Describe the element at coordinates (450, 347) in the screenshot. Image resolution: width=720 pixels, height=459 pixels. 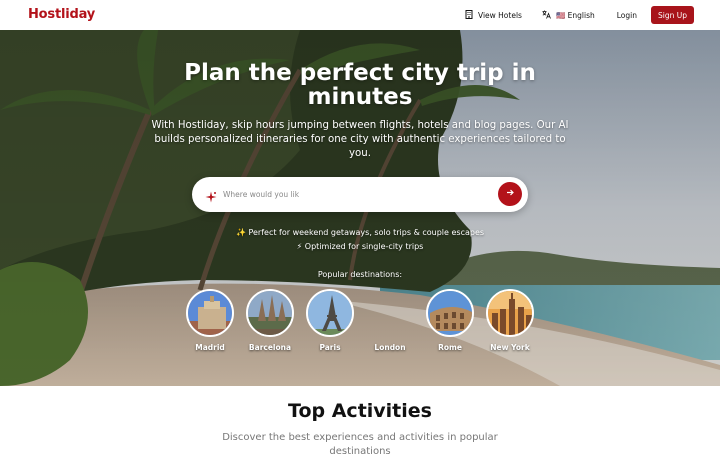
I see `destination-name: Rome` at that location.